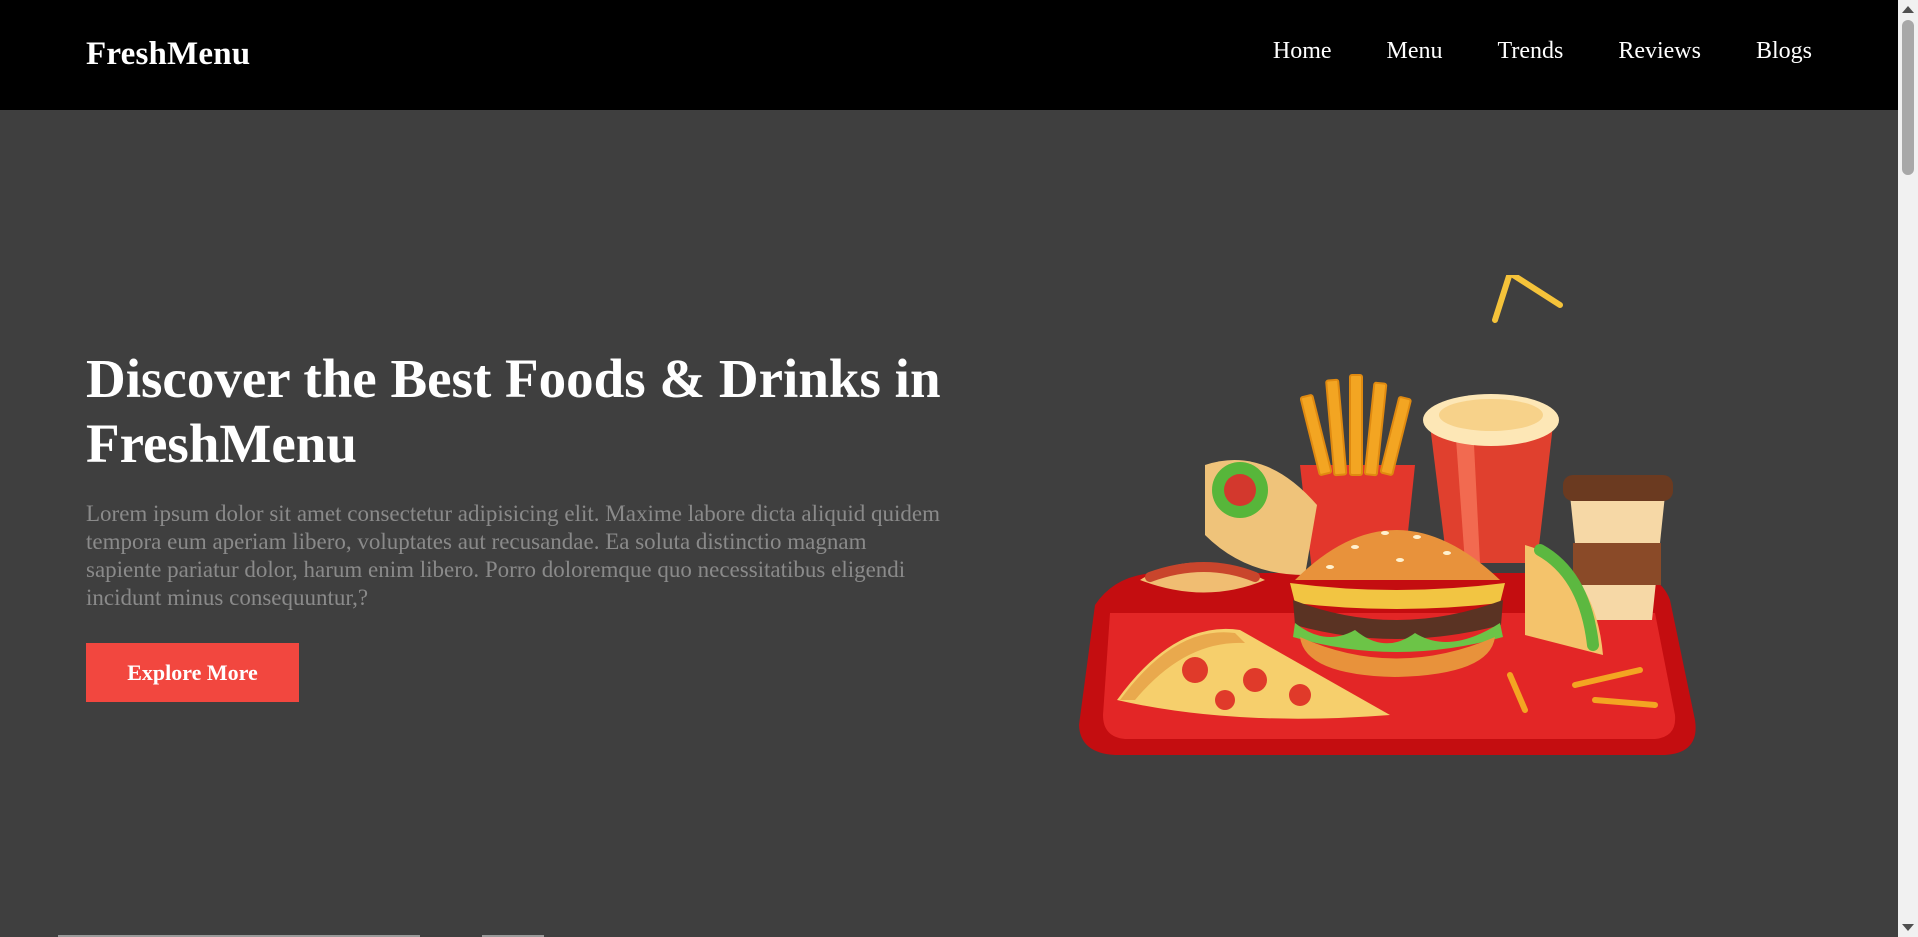  Describe the element at coordinates (1908, 468) in the screenshot. I see `vertical-scrollbar` at that location.